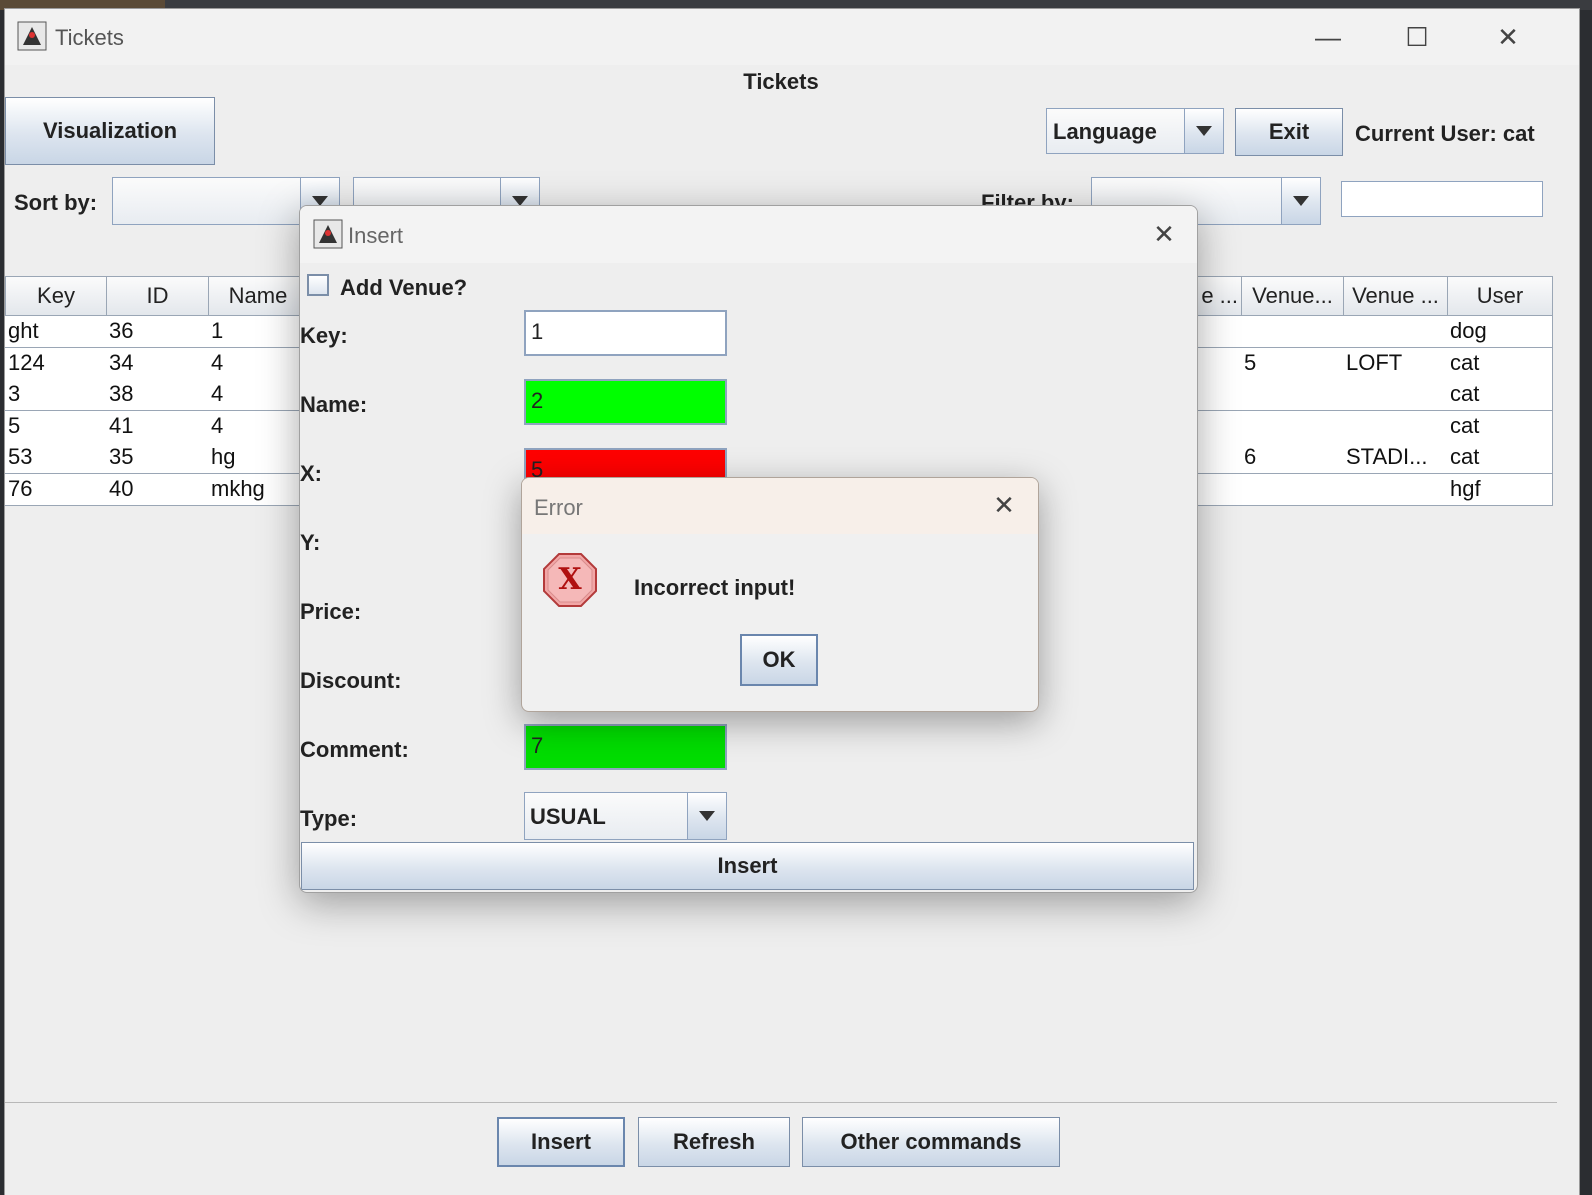 The width and height of the screenshot is (1592, 1195). I want to click on window-titlebar: Tickets — ☐ ✕, so click(792, 37).